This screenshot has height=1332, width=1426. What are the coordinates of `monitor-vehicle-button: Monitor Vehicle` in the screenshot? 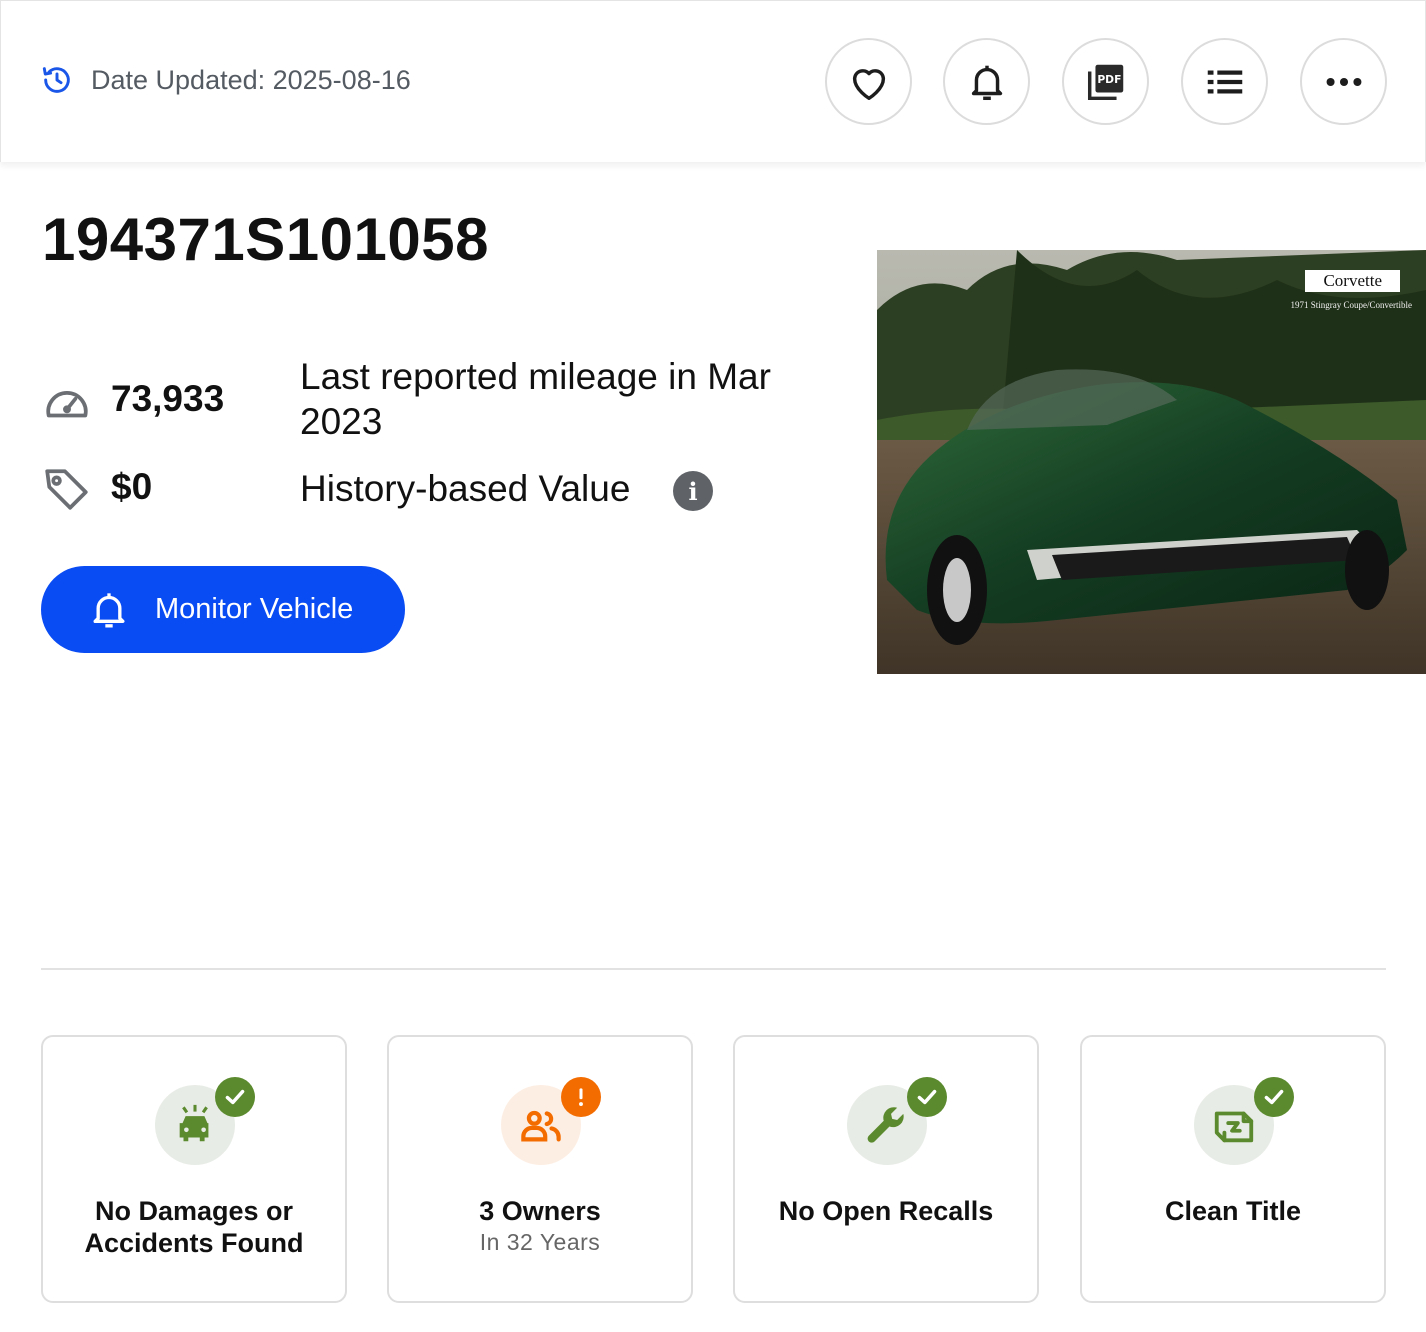 It's located at (223, 609).